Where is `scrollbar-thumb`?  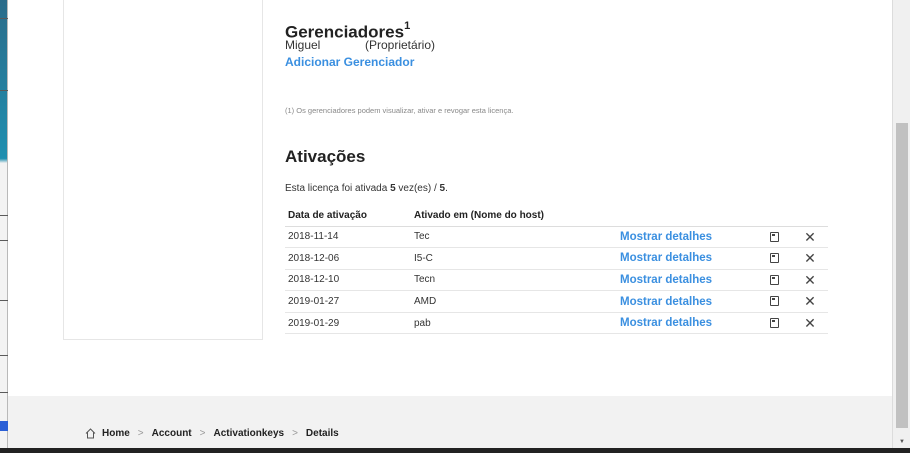 scrollbar-thumb is located at coordinates (902, 275).